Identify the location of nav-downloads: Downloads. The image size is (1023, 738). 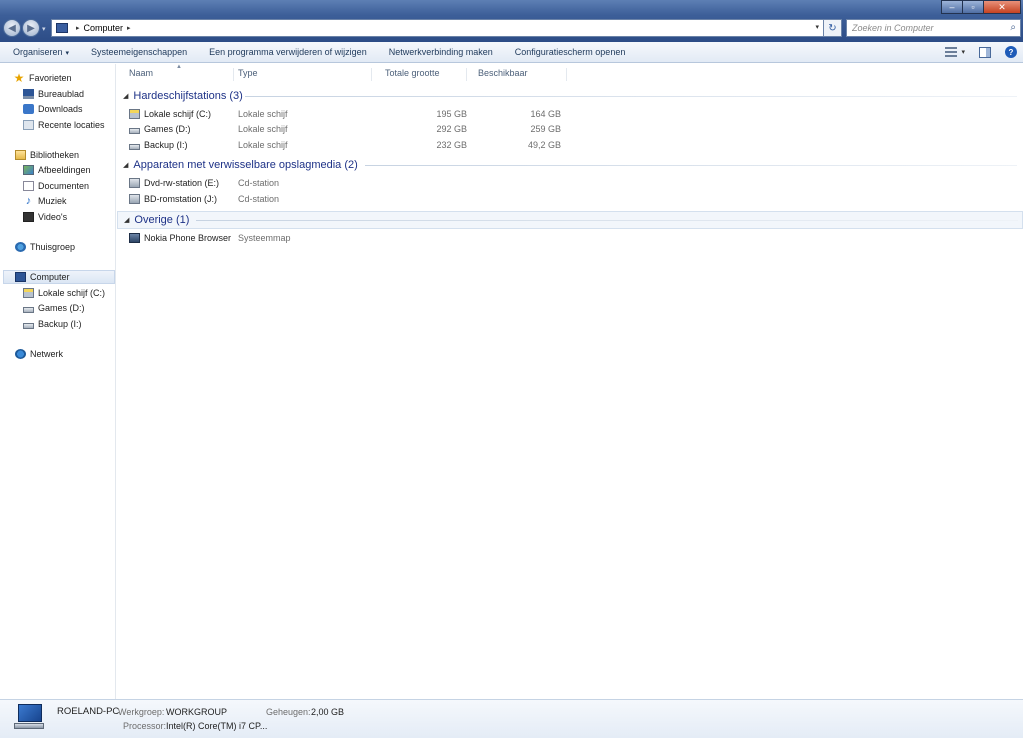
(53, 109).